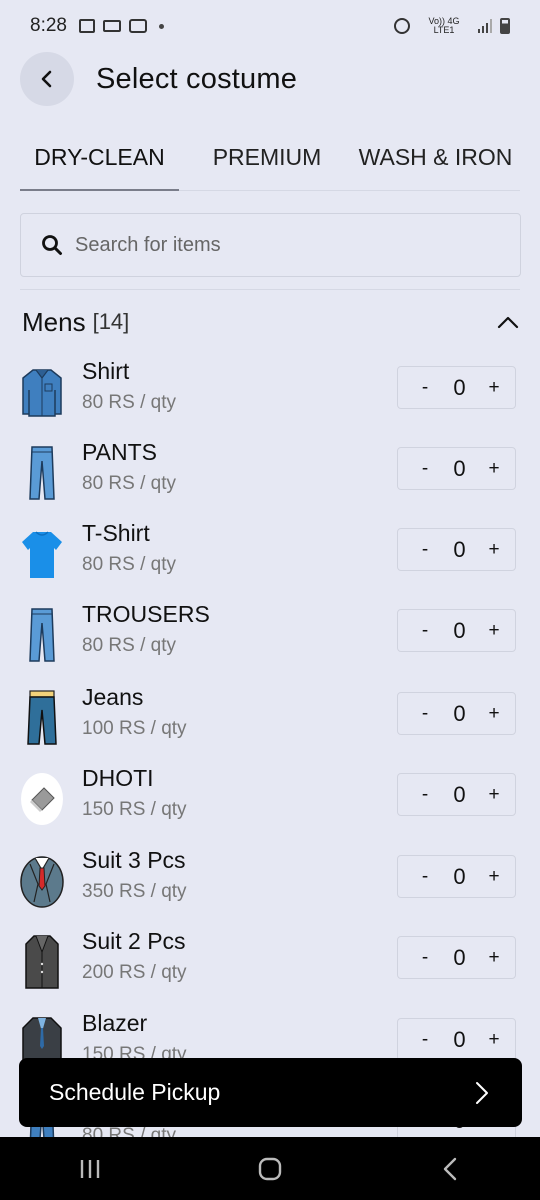  What do you see at coordinates (116, 533) in the screenshot?
I see `item-name: T-Shirt` at bounding box center [116, 533].